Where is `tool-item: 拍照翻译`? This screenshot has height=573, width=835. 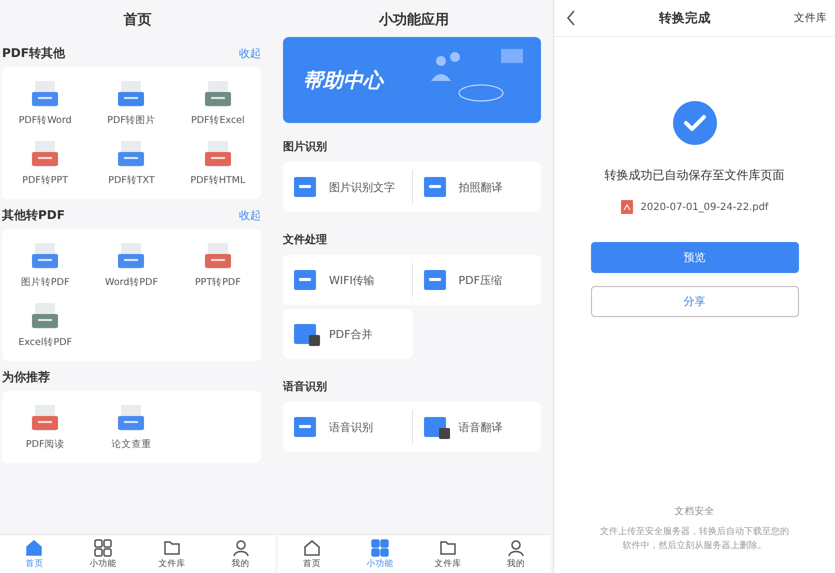
tool-item: 拍照翻译 is located at coordinates (480, 187).